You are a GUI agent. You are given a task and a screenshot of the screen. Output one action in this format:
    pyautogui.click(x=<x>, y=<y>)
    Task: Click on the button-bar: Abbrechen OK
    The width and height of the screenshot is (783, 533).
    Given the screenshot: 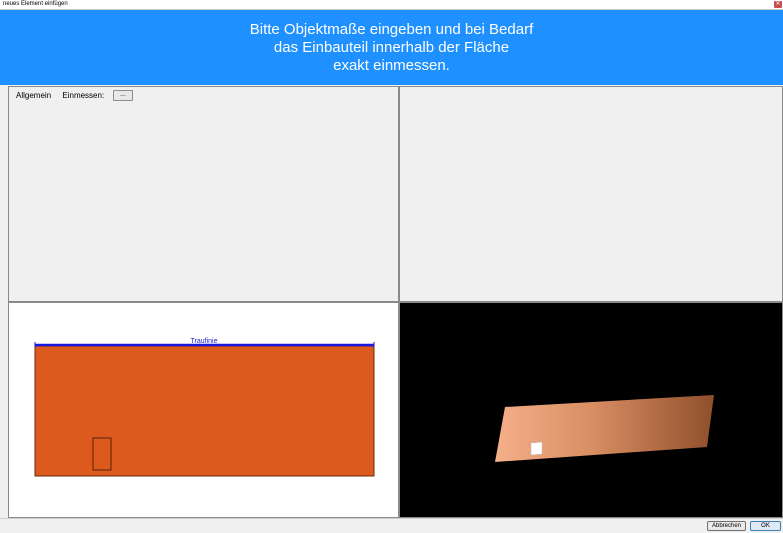 What is the action you would take?
    pyautogui.click(x=391, y=525)
    